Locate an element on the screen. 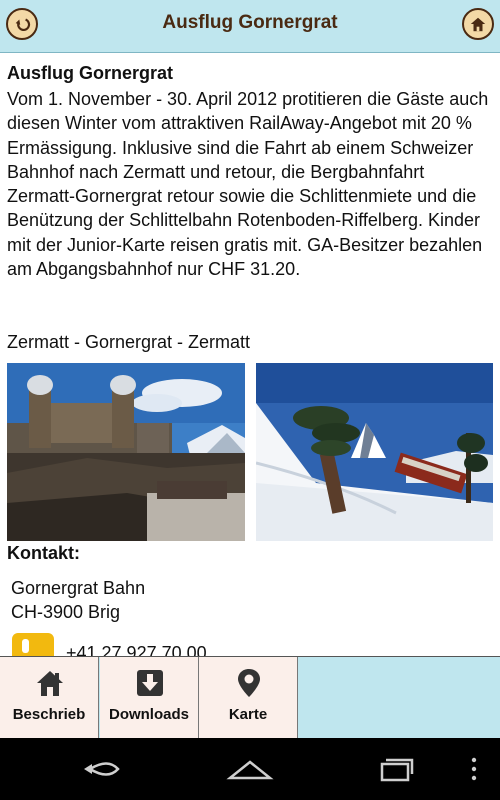  map-pin-icon is located at coordinates (249, 683).